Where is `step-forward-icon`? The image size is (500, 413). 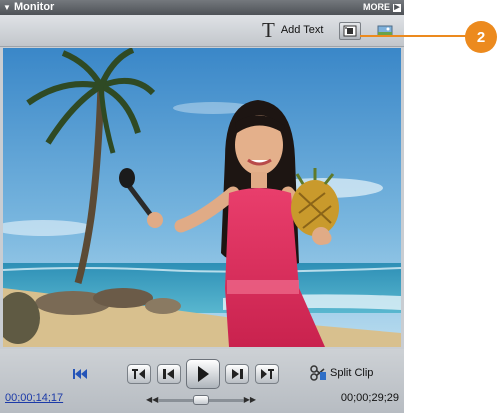 step-forward-icon is located at coordinates (237, 374).